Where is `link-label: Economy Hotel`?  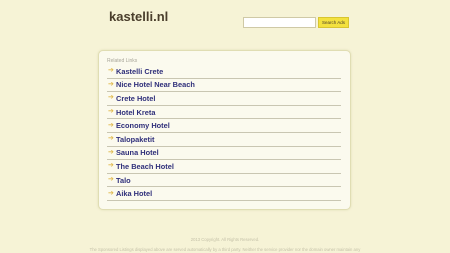
link-label: Economy Hotel is located at coordinates (143, 125).